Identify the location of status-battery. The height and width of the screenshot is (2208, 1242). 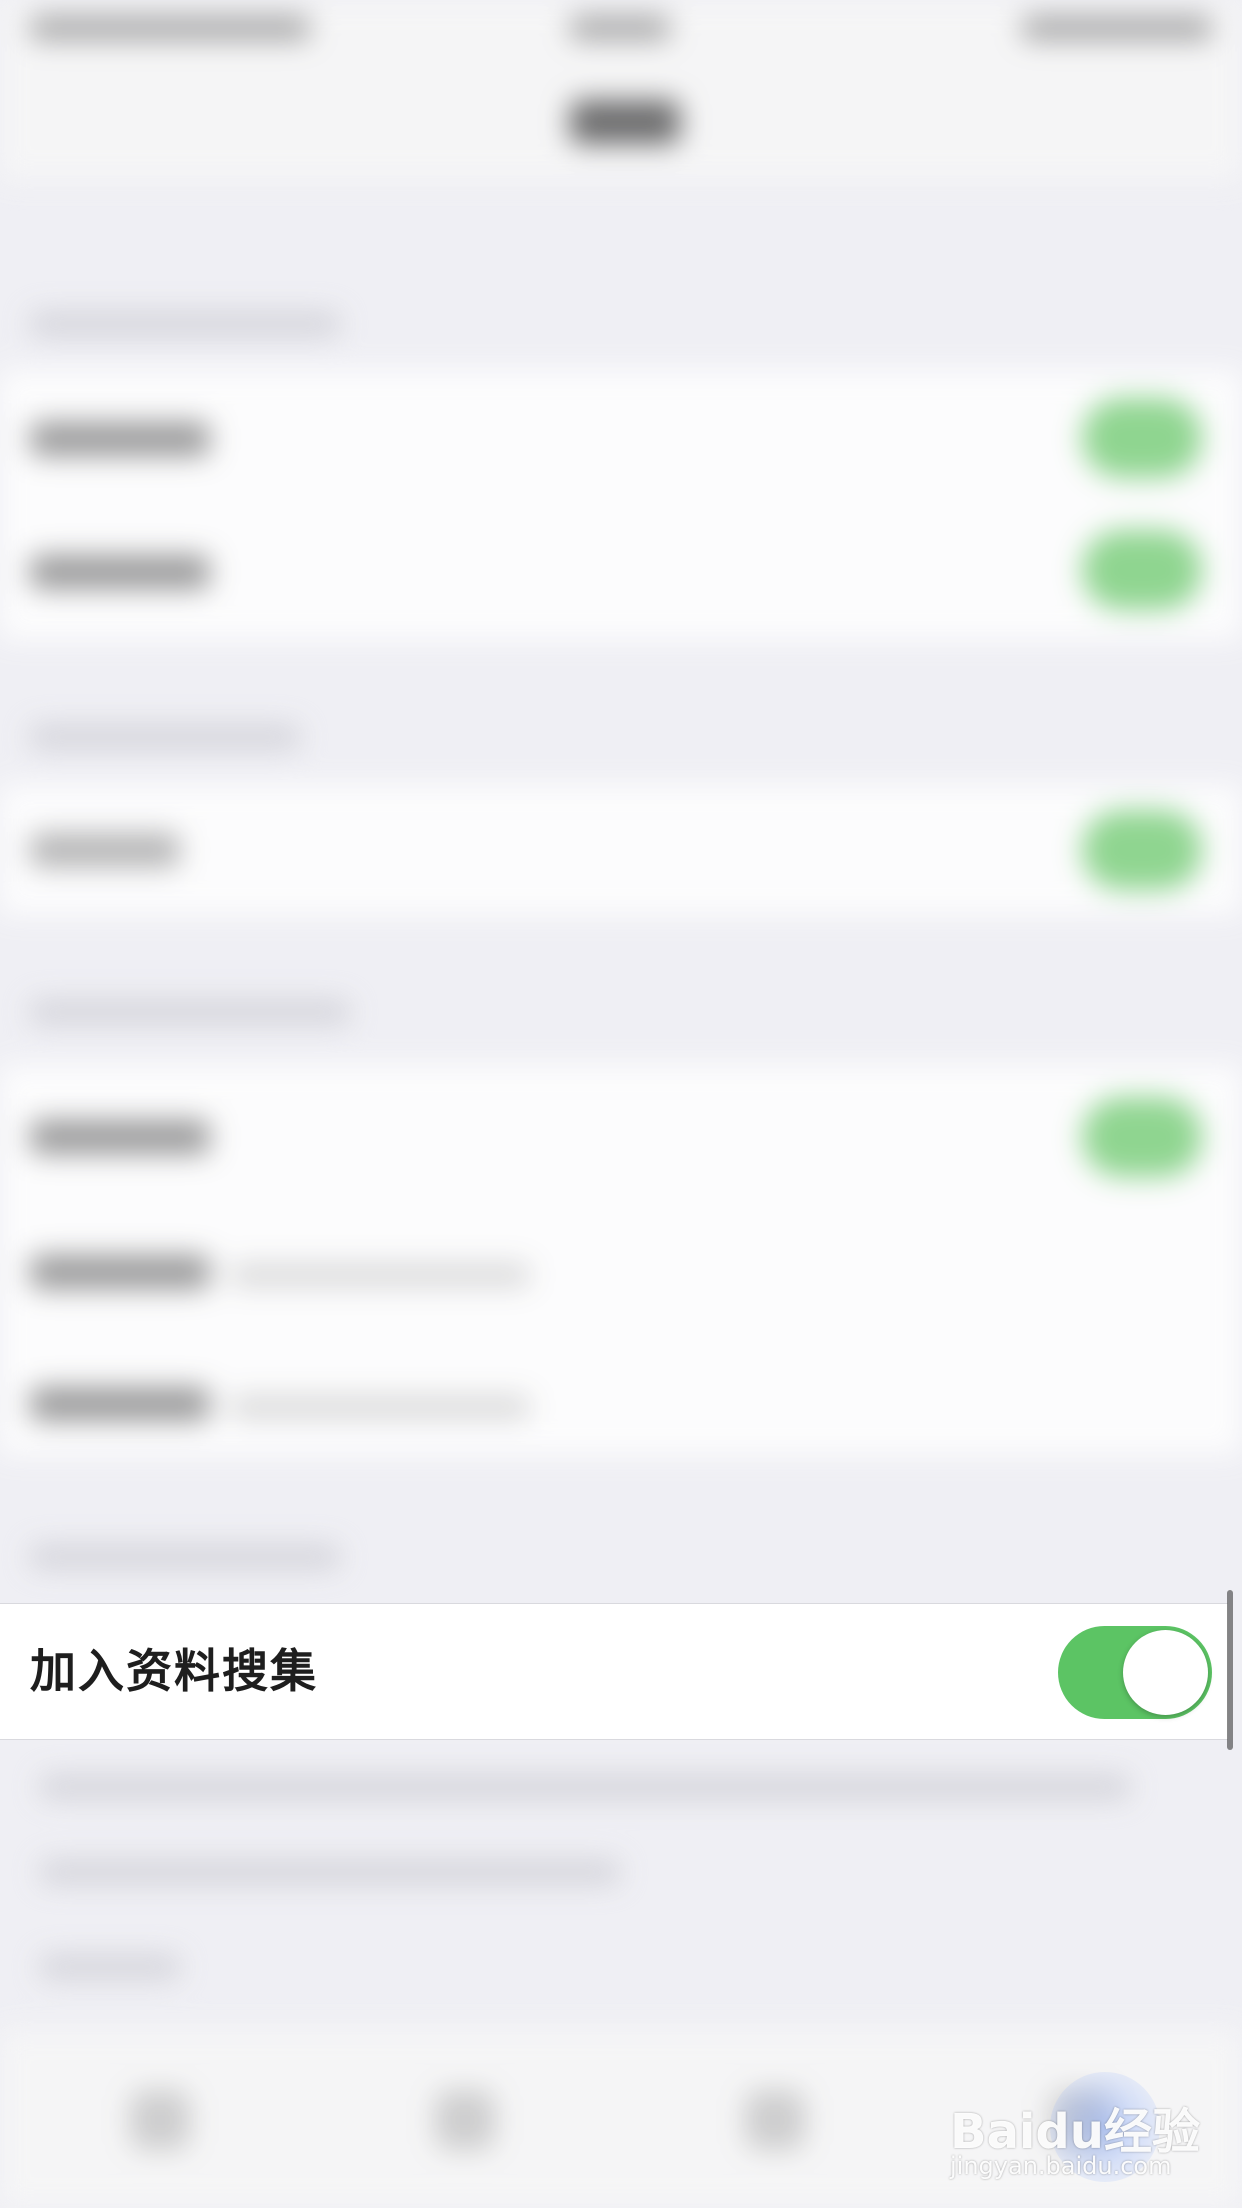
(1117, 28).